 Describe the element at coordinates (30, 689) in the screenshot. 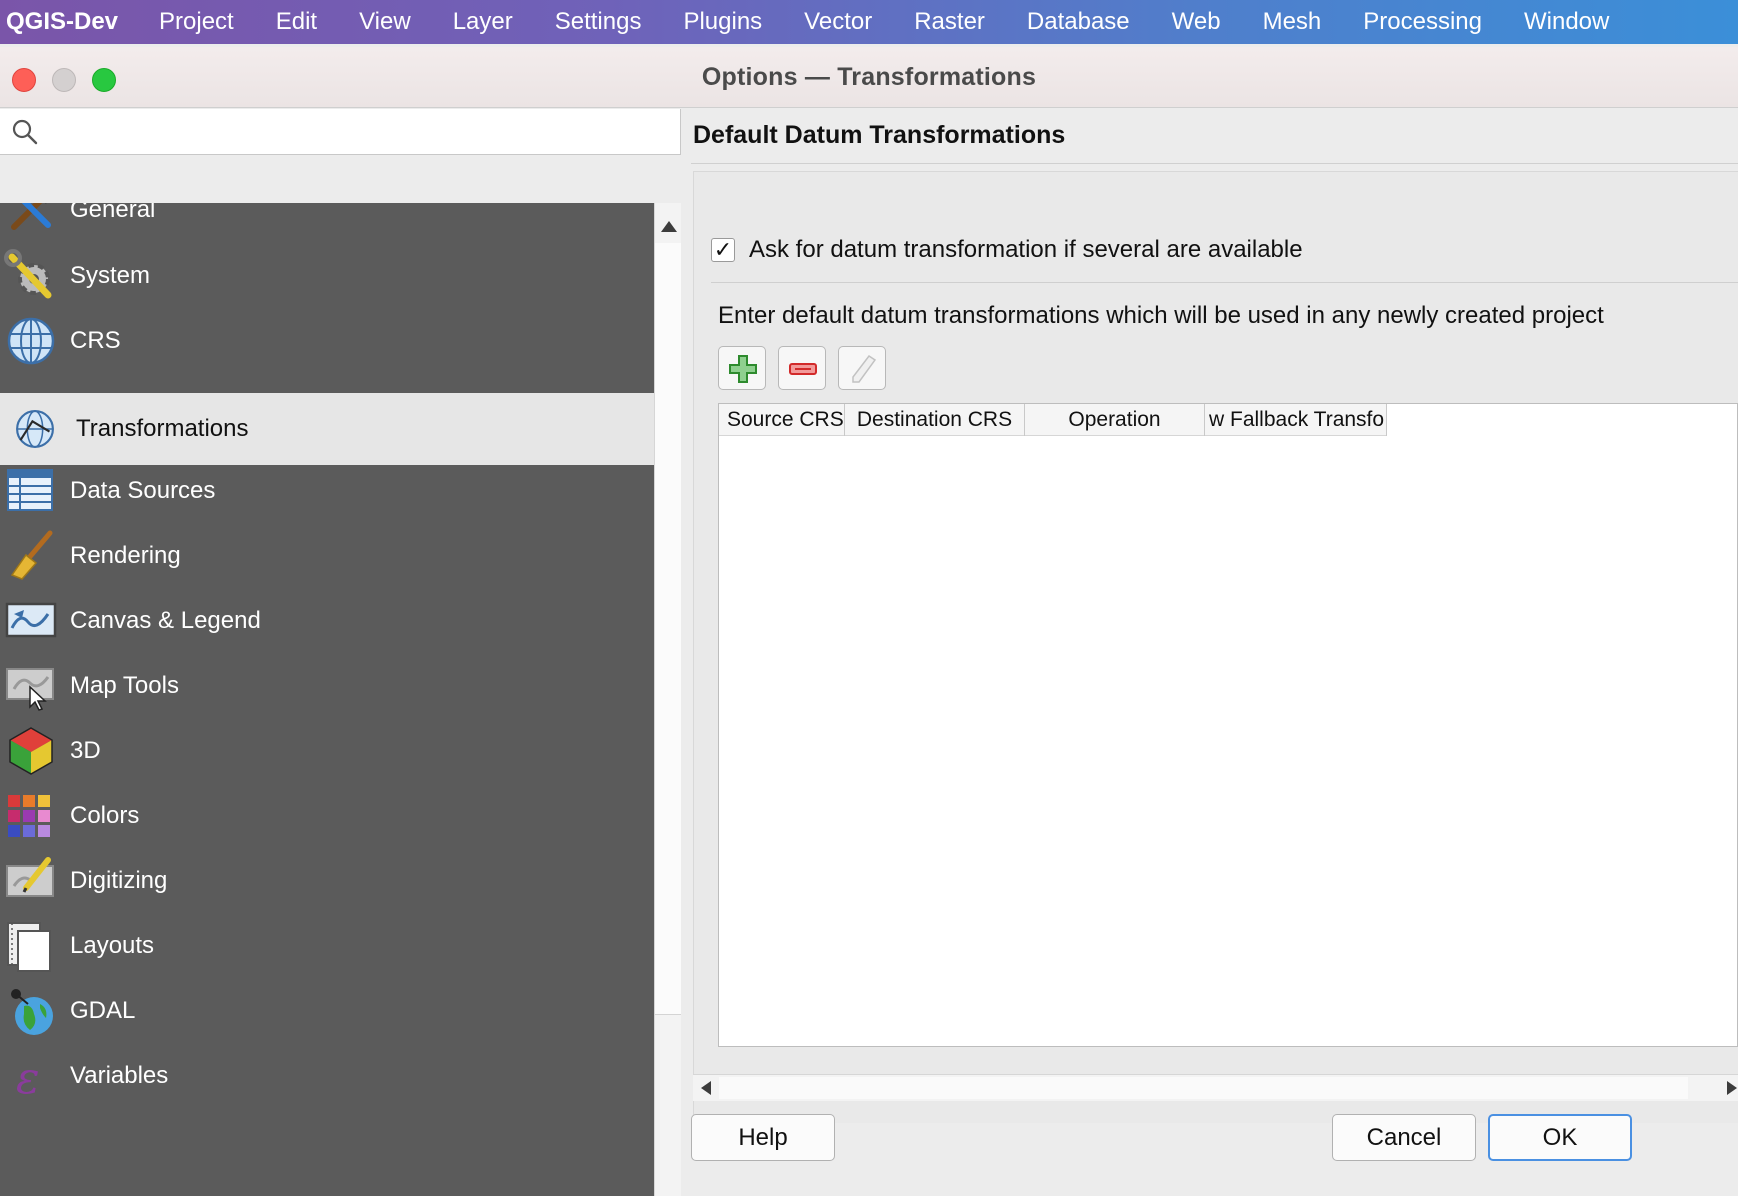

I see `map-cursor-icon` at that location.